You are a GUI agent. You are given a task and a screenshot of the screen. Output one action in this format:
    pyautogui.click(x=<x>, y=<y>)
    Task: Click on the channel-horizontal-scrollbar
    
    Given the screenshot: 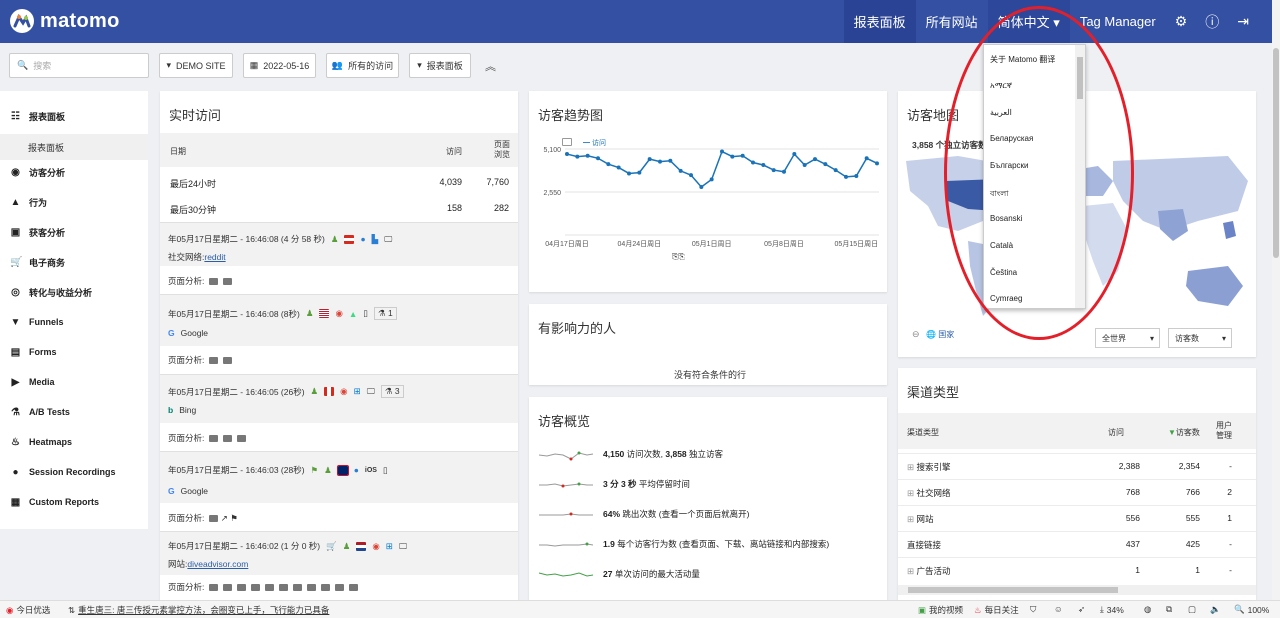 What is the action you would take?
    pyautogui.click(x=1077, y=590)
    